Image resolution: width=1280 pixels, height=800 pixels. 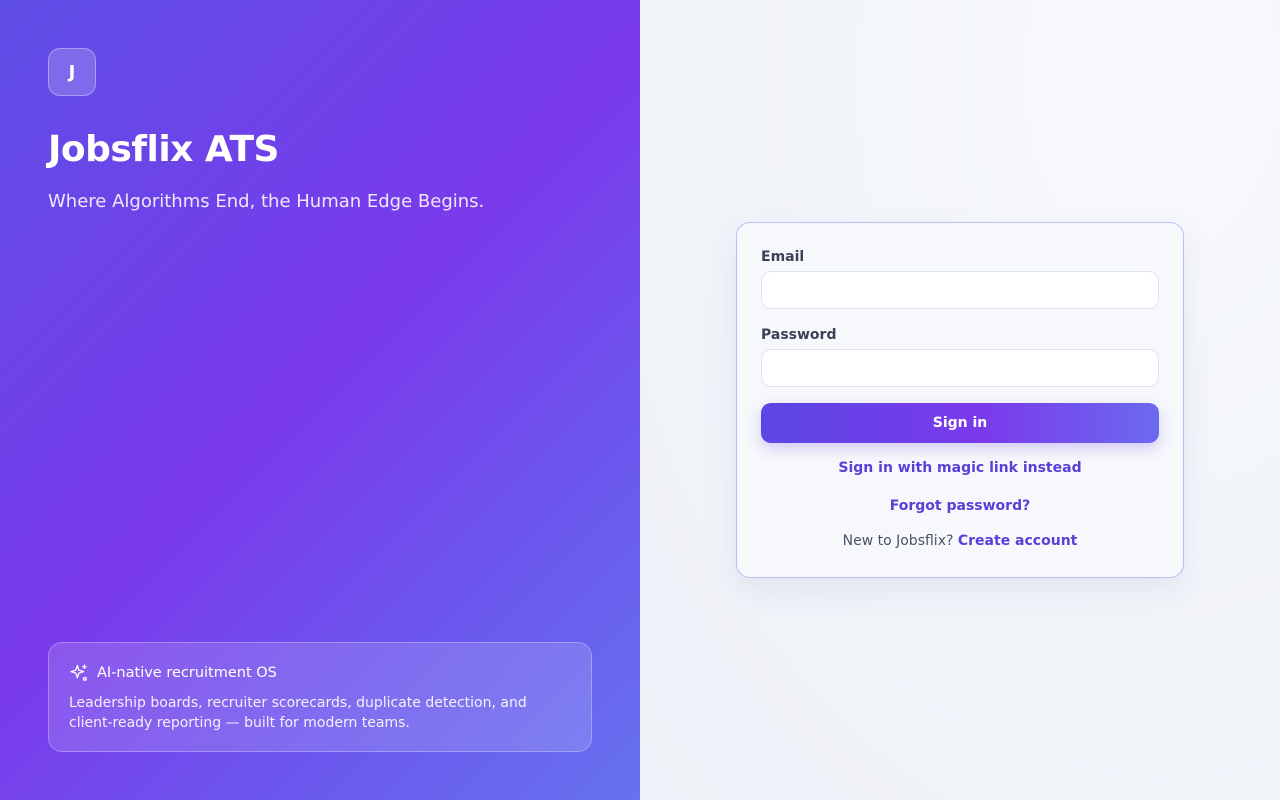 I want to click on brand-title: Jobsflix ATS, so click(x=163, y=149).